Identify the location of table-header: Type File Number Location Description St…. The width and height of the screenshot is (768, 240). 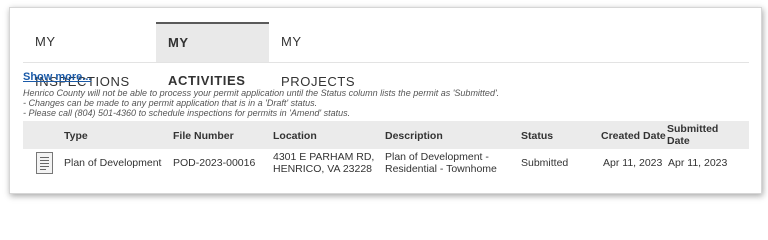
(386, 135).